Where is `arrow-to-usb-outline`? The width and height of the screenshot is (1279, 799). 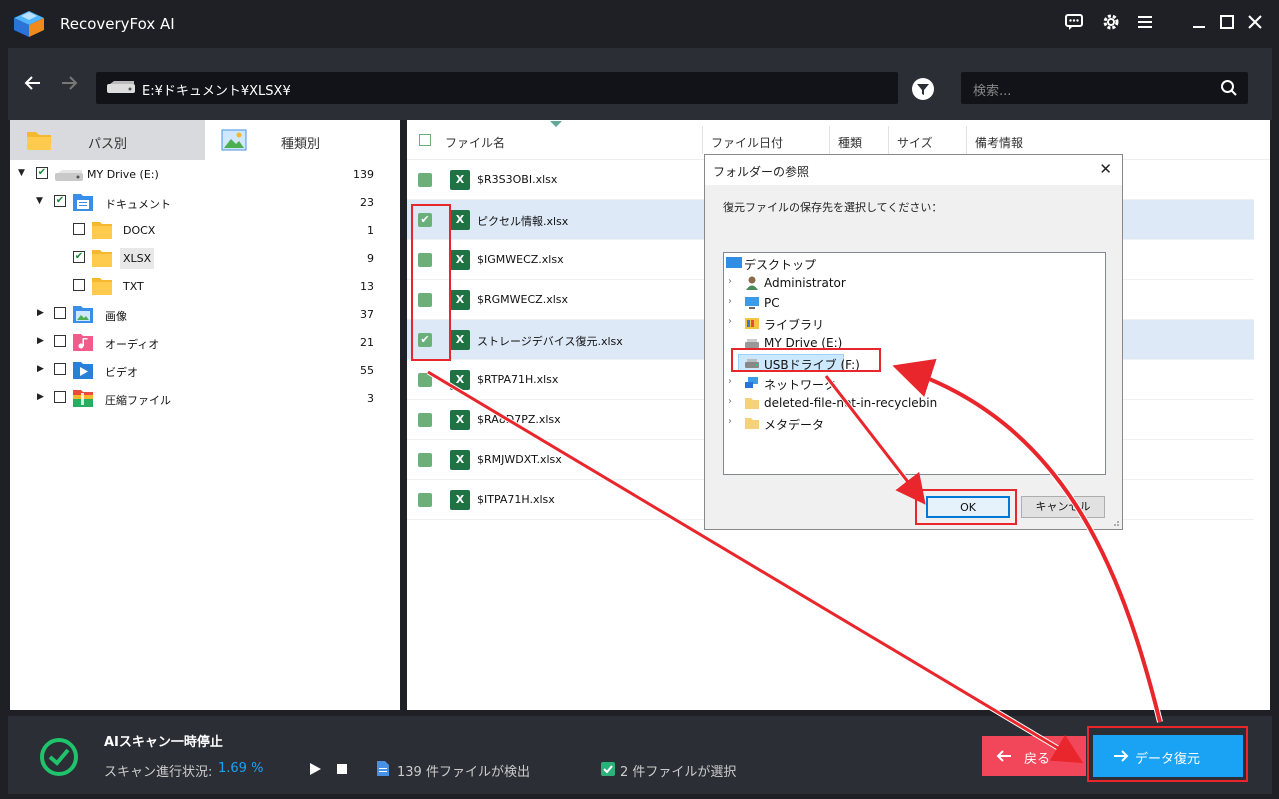 arrow-to-usb-outline is located at coordinates (1031, 544).